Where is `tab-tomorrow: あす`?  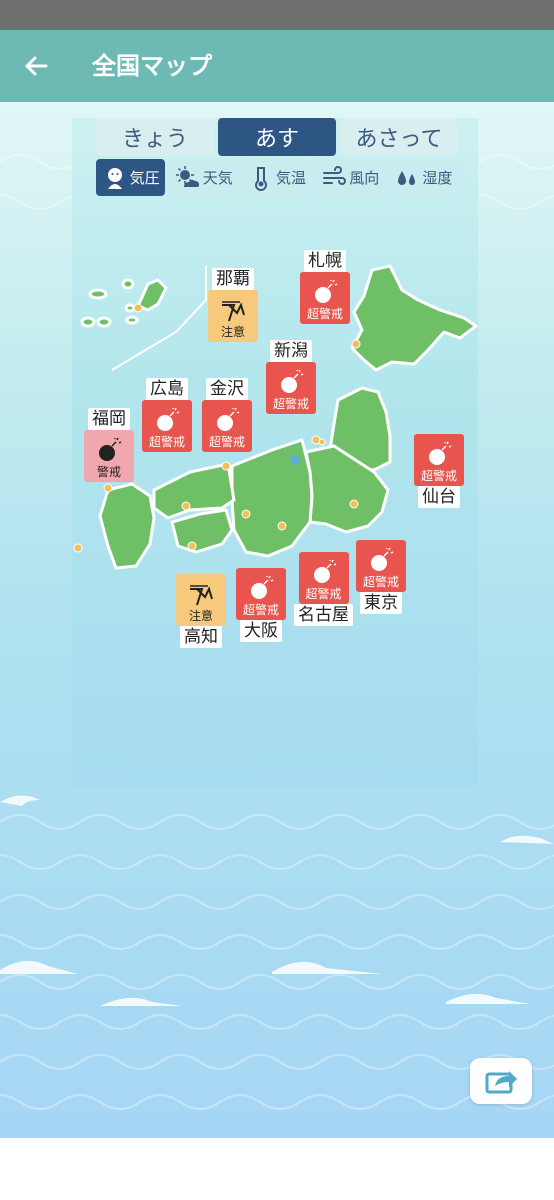
tab-tomorrow: あす is located at coordinates (277, 137).